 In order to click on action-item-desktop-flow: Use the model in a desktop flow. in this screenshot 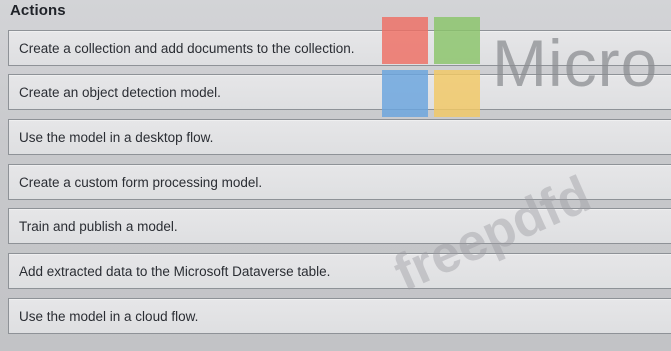, I will do `click(339, 137)`.